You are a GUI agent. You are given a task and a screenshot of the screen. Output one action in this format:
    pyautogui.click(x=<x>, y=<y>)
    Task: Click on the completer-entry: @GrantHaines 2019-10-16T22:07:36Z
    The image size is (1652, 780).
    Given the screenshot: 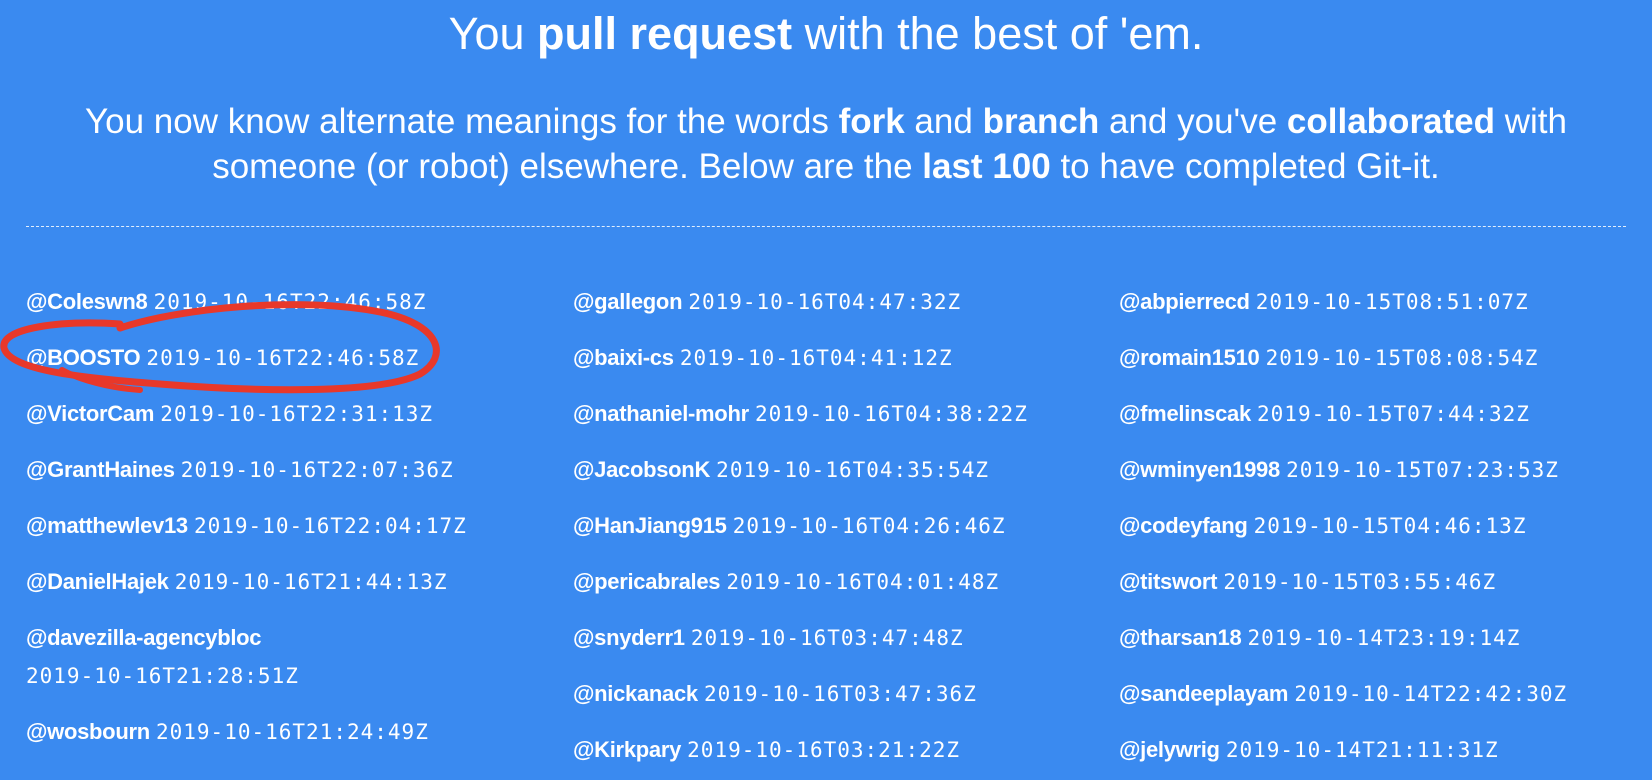 What is the action you would take?
    pyautogui.click(x=286, y=470)
    